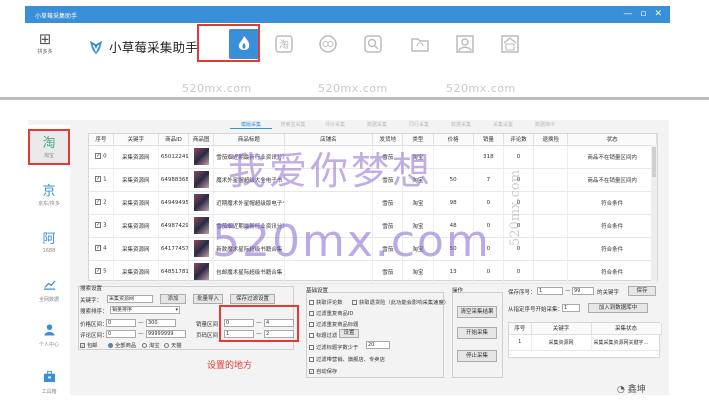 This screenshot has width=709, height=401. I want to click on column-header: 序号, so click(101, 140).